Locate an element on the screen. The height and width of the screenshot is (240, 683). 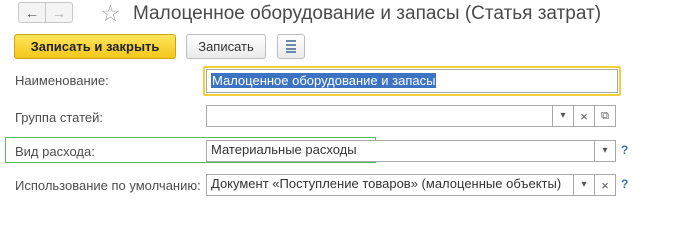
default-usage-help-icon: ? is located at coordinates (624, 184).